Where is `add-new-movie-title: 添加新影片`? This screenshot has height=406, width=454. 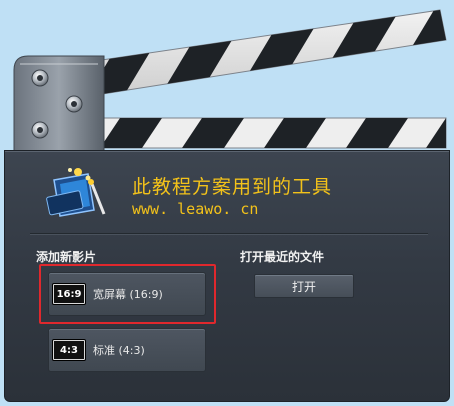
add-new-movie-title: 添加新影片 is located at coordinates (66, 257).